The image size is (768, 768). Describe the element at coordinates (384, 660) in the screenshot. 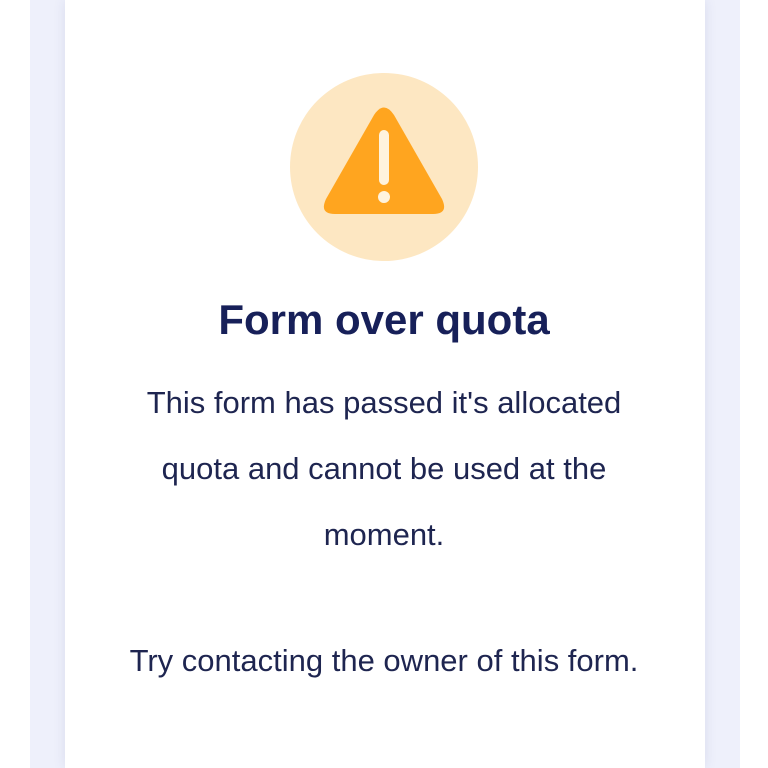

I see `contact-owner-hint: Try contacting the owner of this form.` at that location.